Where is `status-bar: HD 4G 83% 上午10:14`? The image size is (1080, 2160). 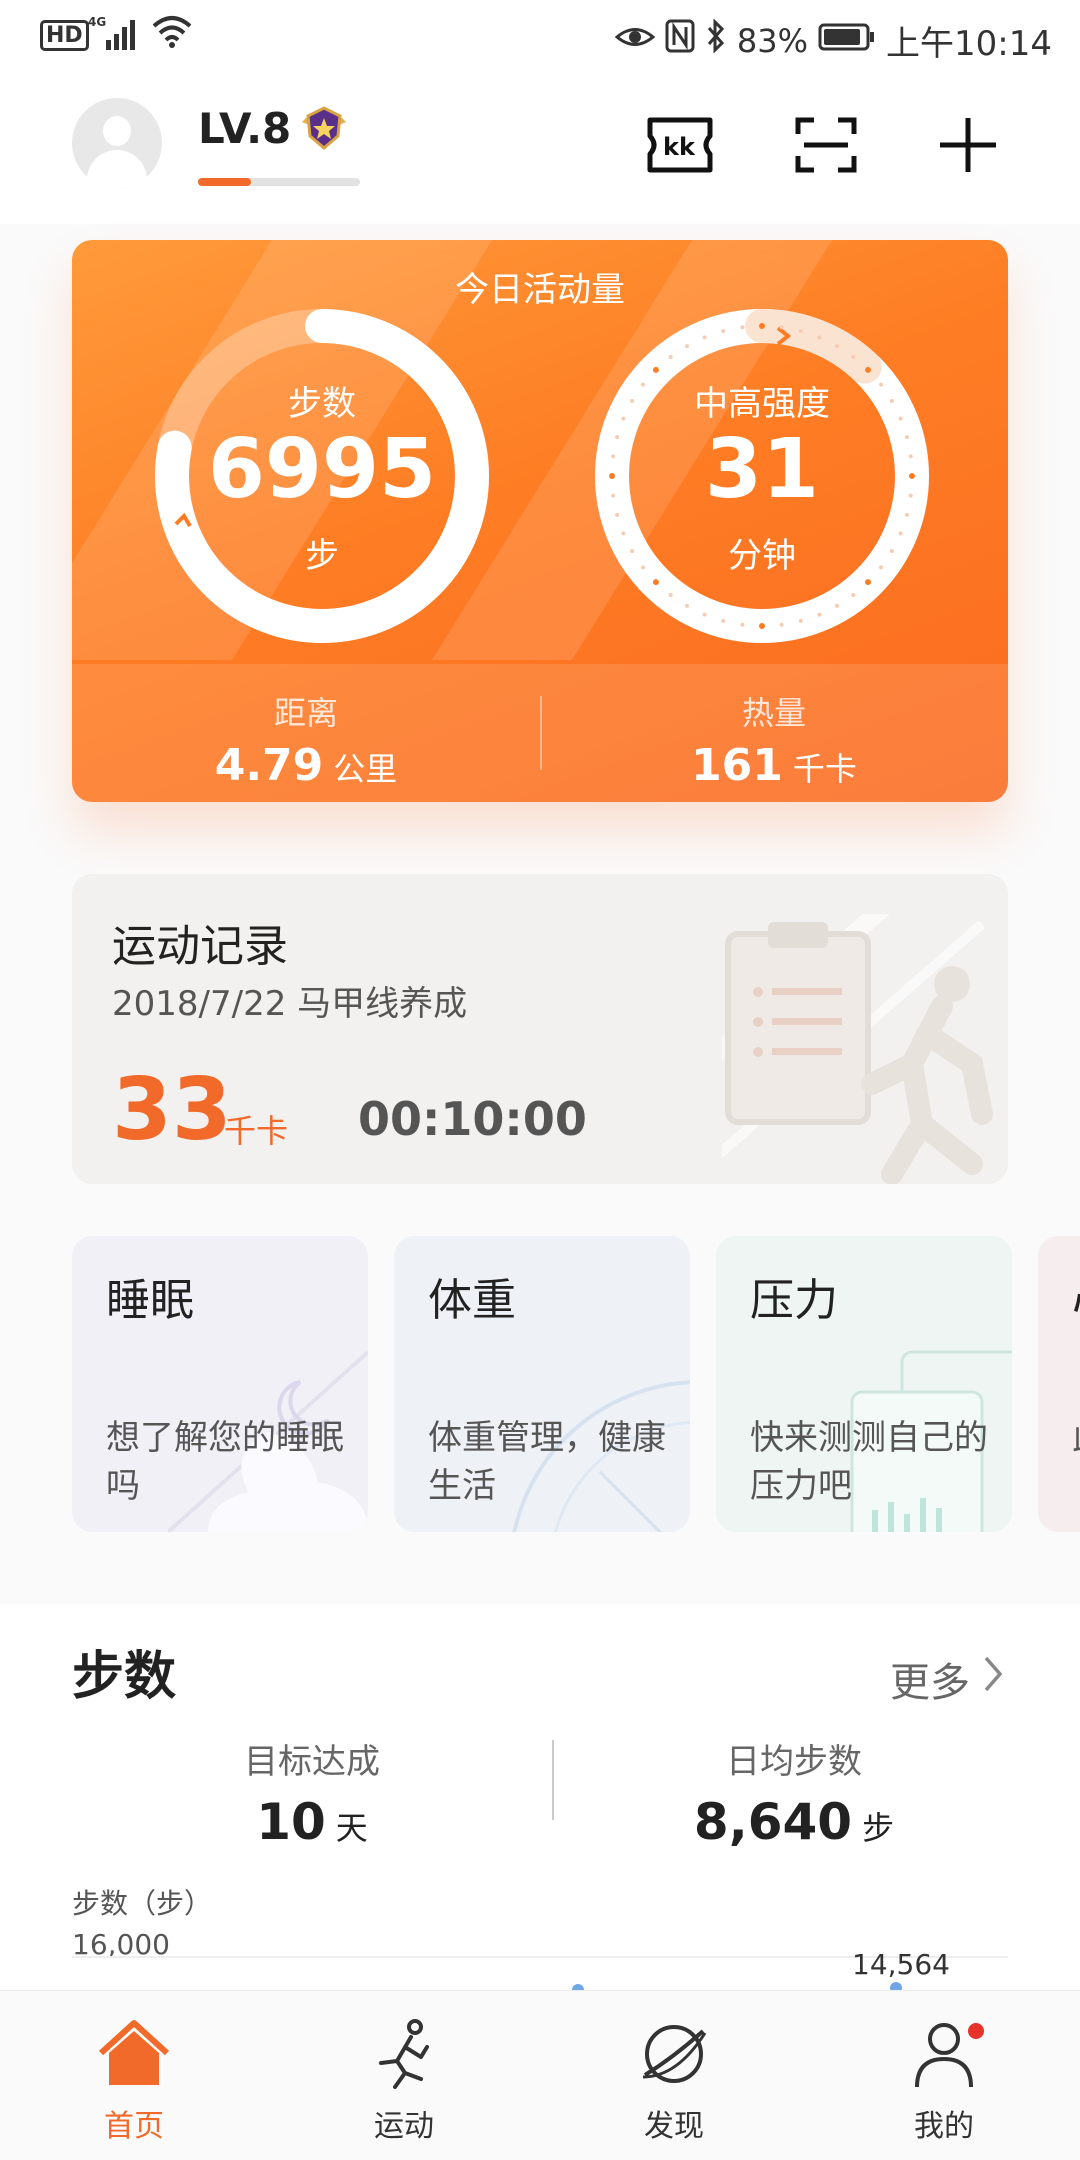 status-bar: HD 4G 83% 上午10:14 is located at coordinates (540, 37).